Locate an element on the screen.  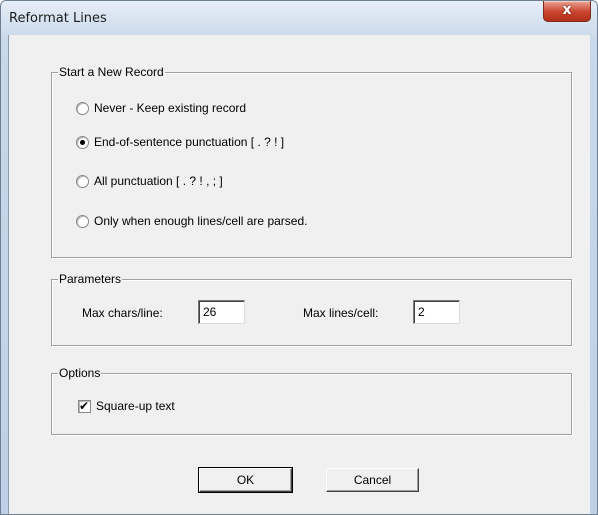
checkmark-icon: ✔ is located at coordinates (84, 406).